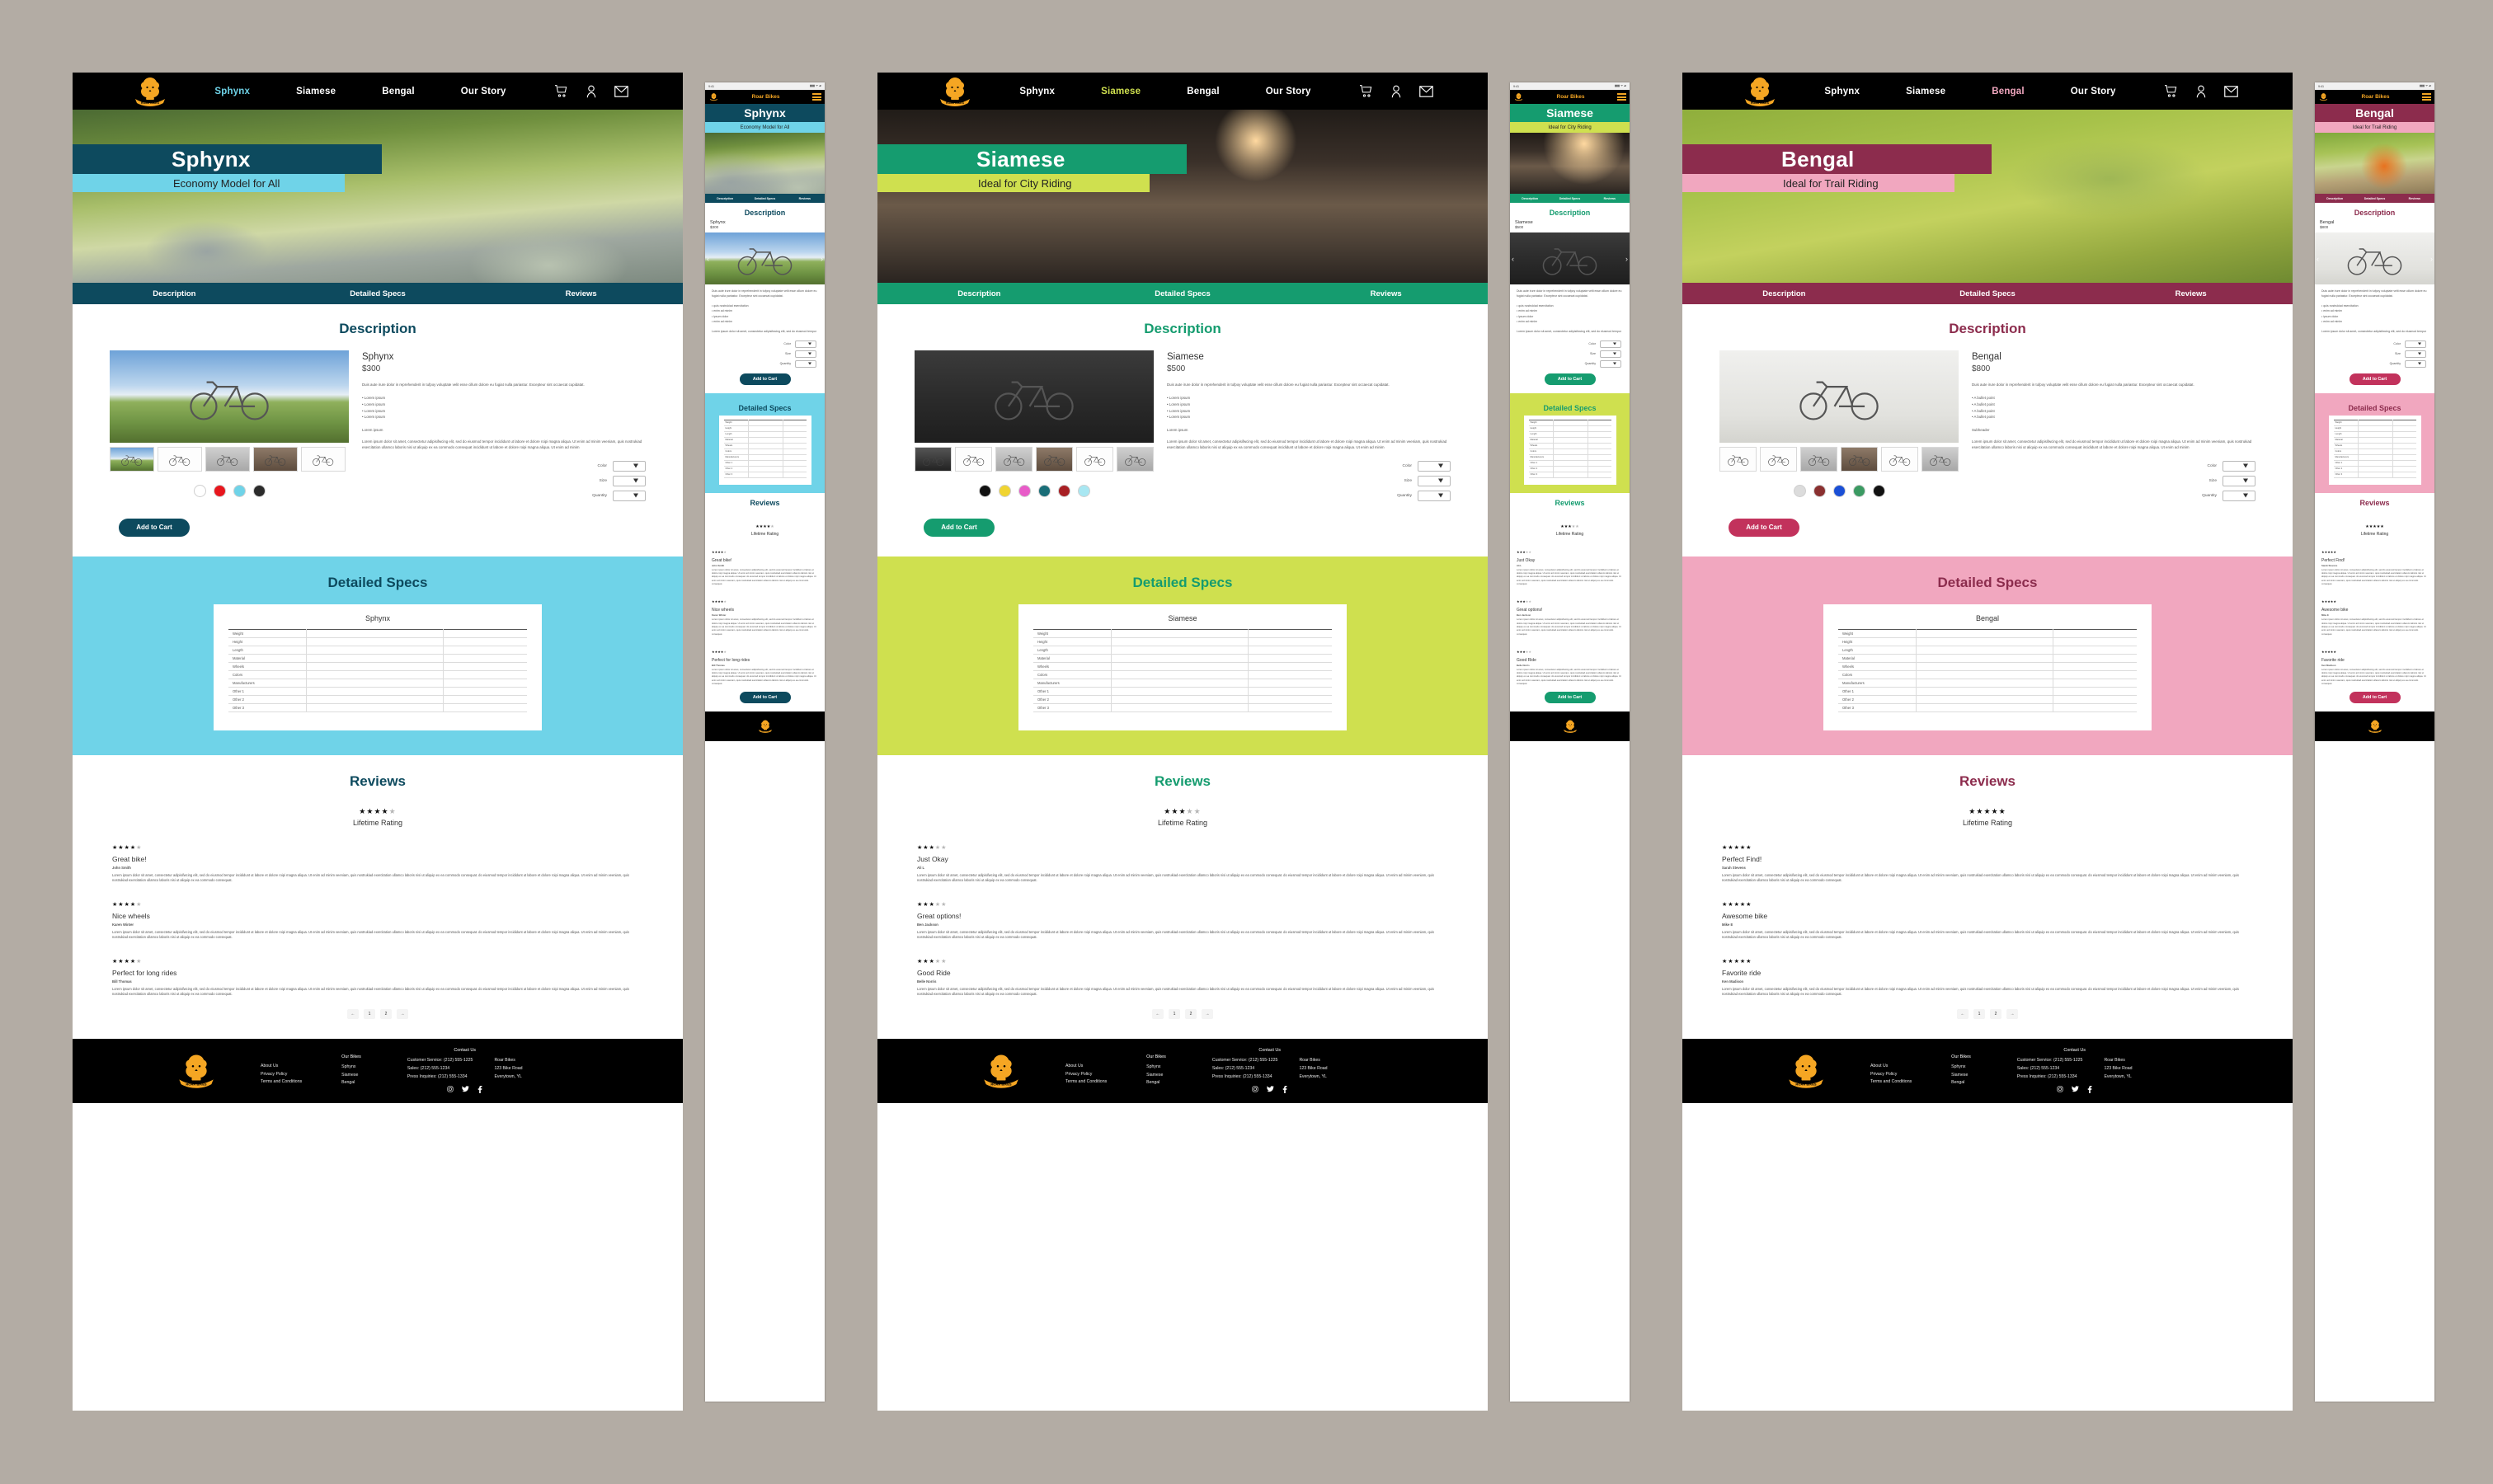  Describe the element at coordinates (402, 1014) in the screenshot. I see `pager-button: →` at that location.